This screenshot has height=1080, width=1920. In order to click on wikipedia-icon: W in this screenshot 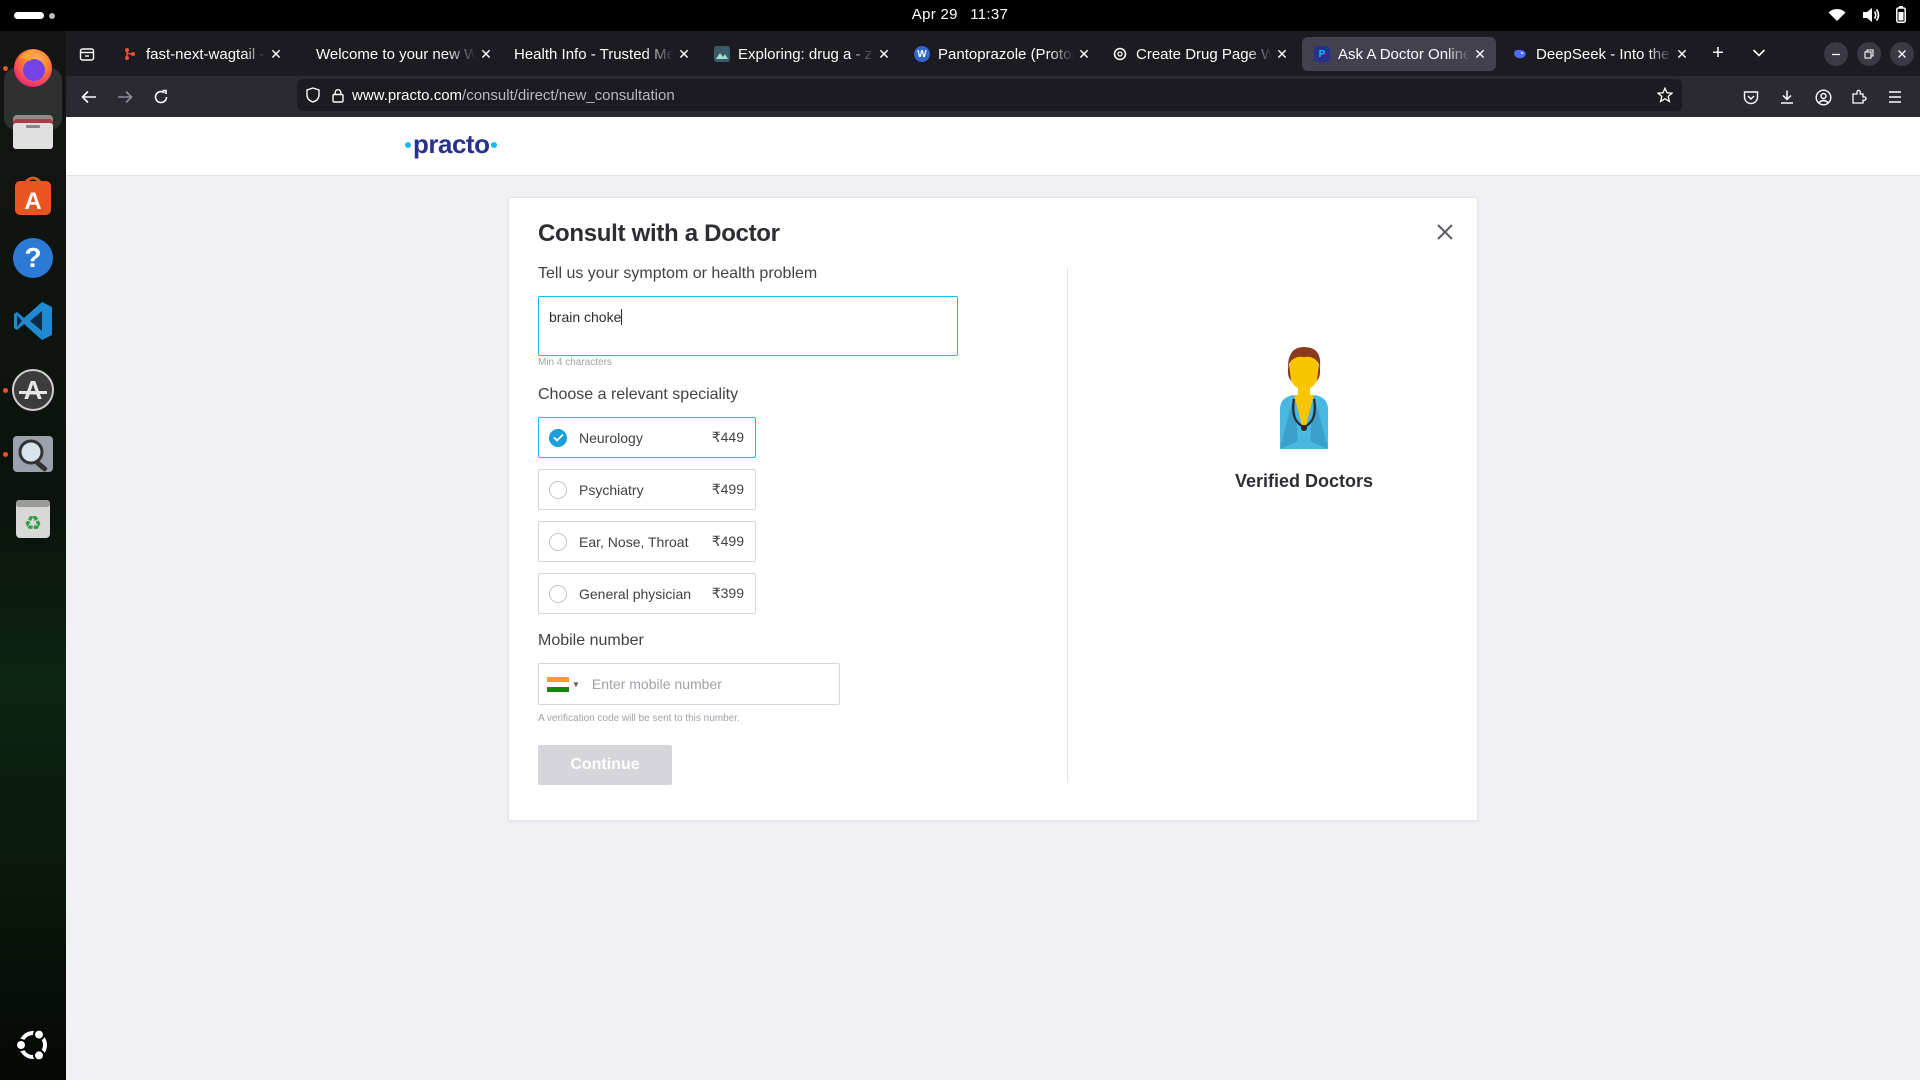, I will do `click(922, 54)`.